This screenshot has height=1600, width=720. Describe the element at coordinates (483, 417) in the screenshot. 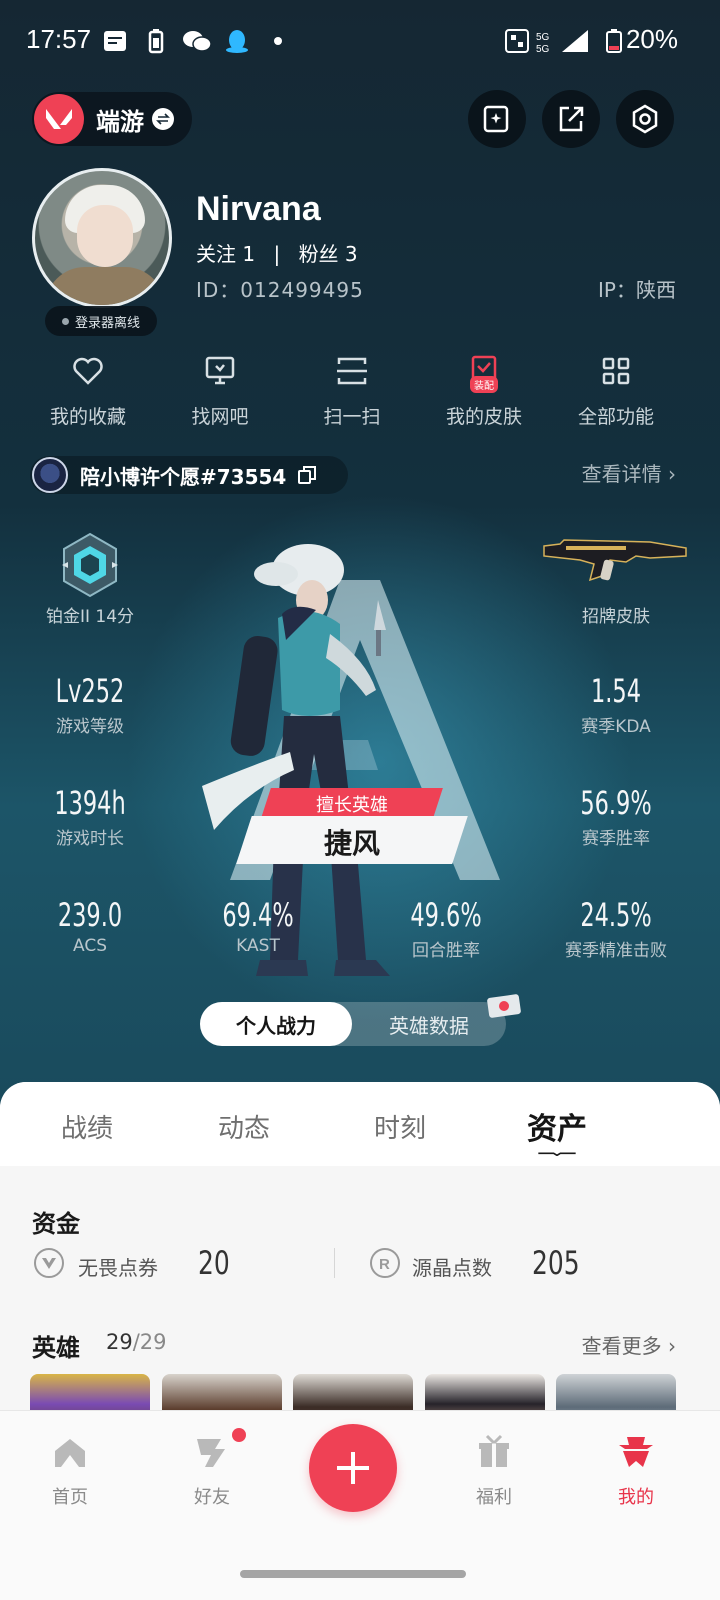

I see `shortcut-label: 我的皮肤` at that location.